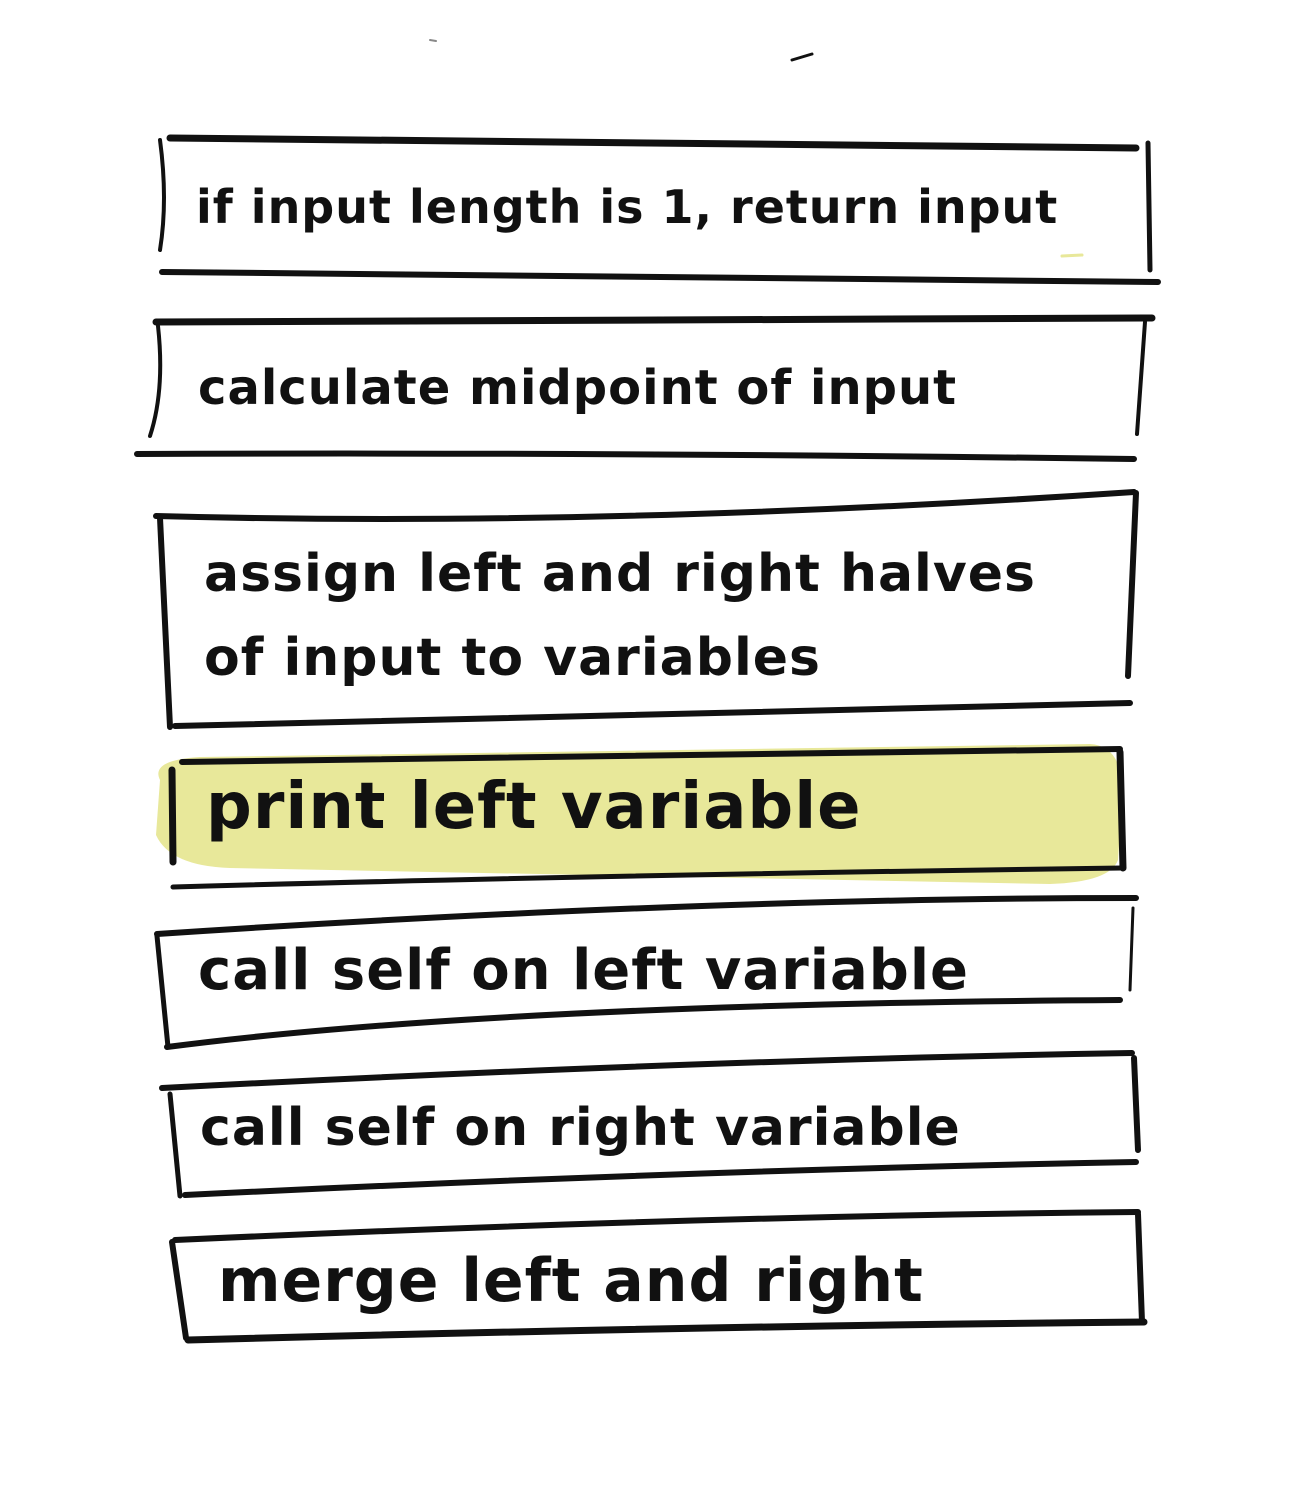 This screenshot has height=1486, width=1296. What do you see at coordinates (580, 1128) in the screenshot?
I see `step-6-text: call self on right variable` at bounding box center [580, 1128].